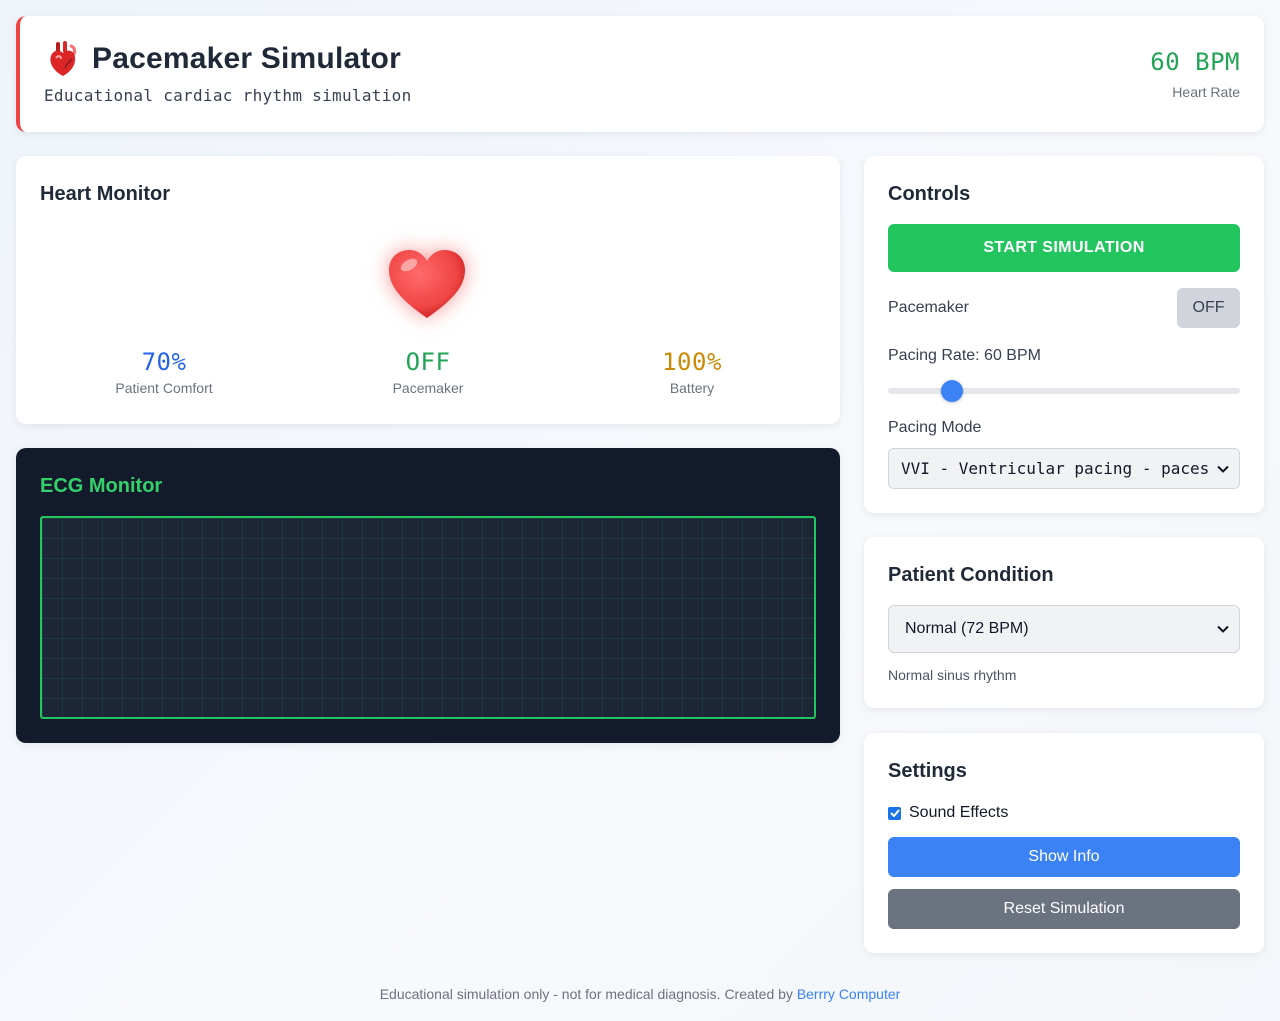 The image size is (1280, 1021). What do you see at coordinates (164, 388) in the screenshot?
I see `patient-comfort-label: Patient Comfort` at bounding box center [164, 388].